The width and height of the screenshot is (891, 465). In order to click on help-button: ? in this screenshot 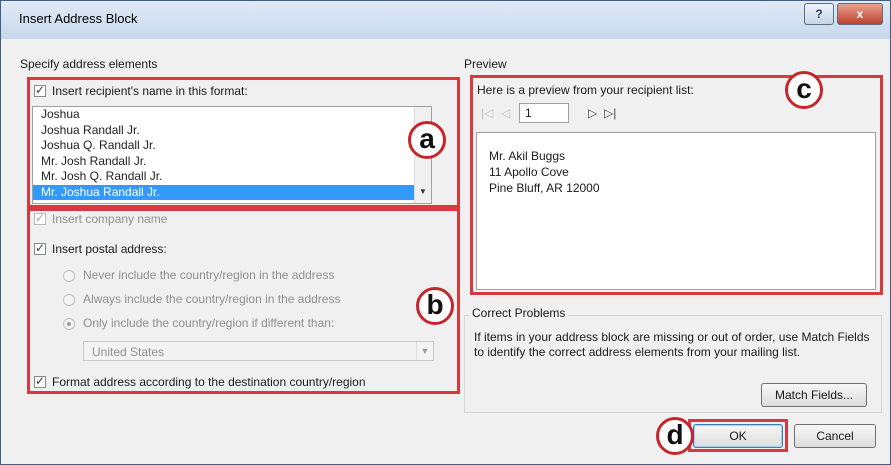, I will do `click(819, 14)`.